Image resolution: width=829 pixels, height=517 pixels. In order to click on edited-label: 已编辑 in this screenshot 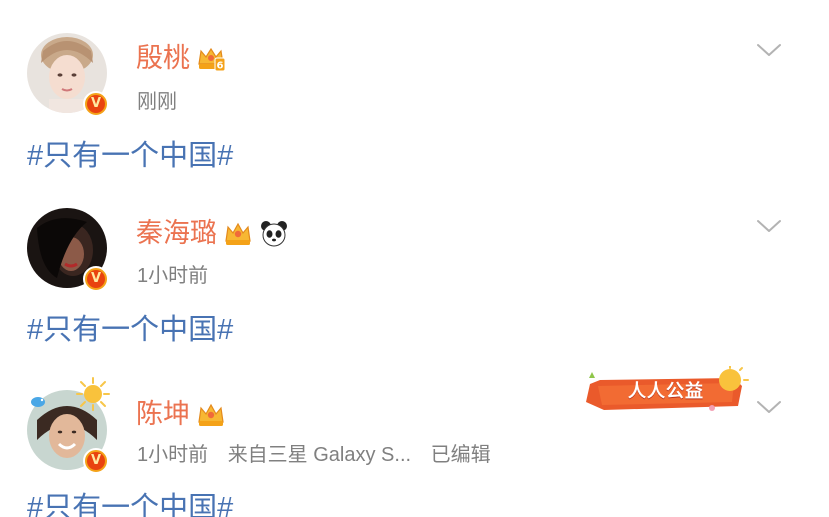, I will do `click(461, 455)`.